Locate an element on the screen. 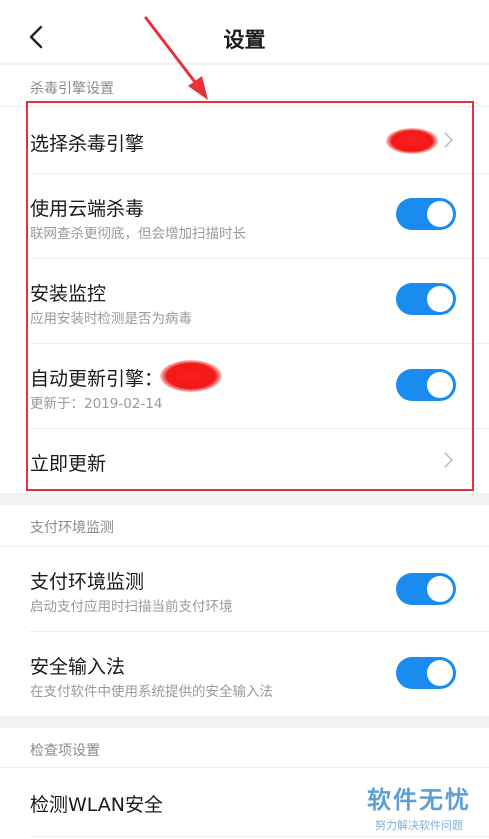  row-title: 安全输入法 is located at coordinates (78, 667).